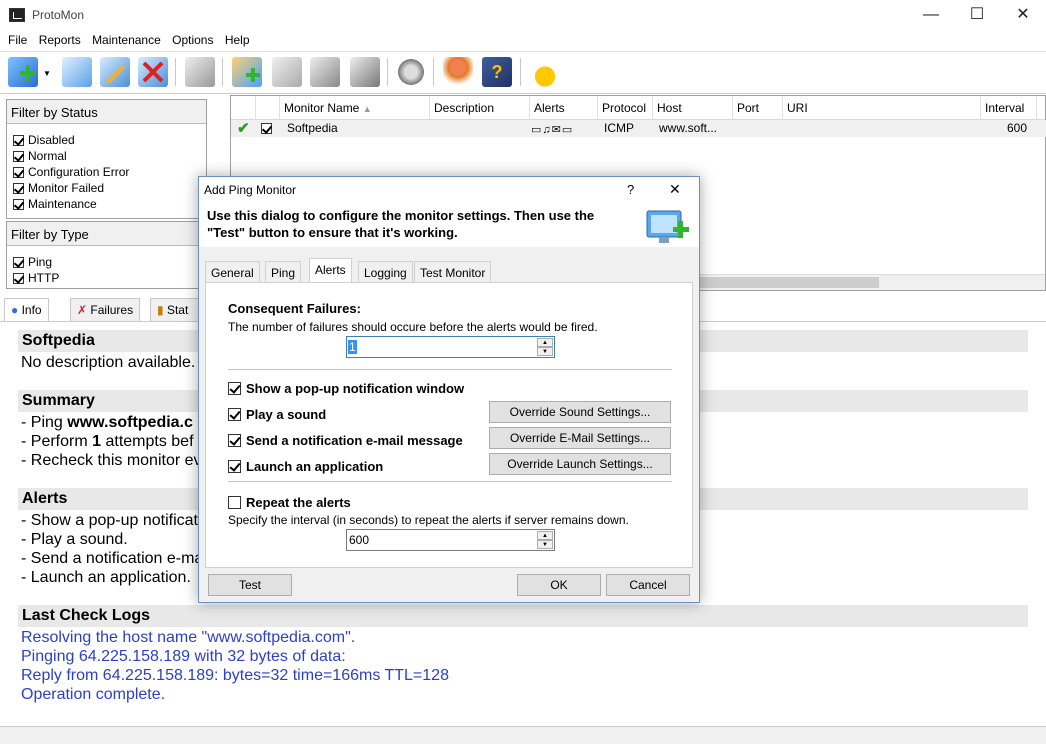 This screenshot has width=1046, height=744. Describe the element at coordinates (675, 189) in the screenshot. I see `dialog-close-button: ✕` at that location.